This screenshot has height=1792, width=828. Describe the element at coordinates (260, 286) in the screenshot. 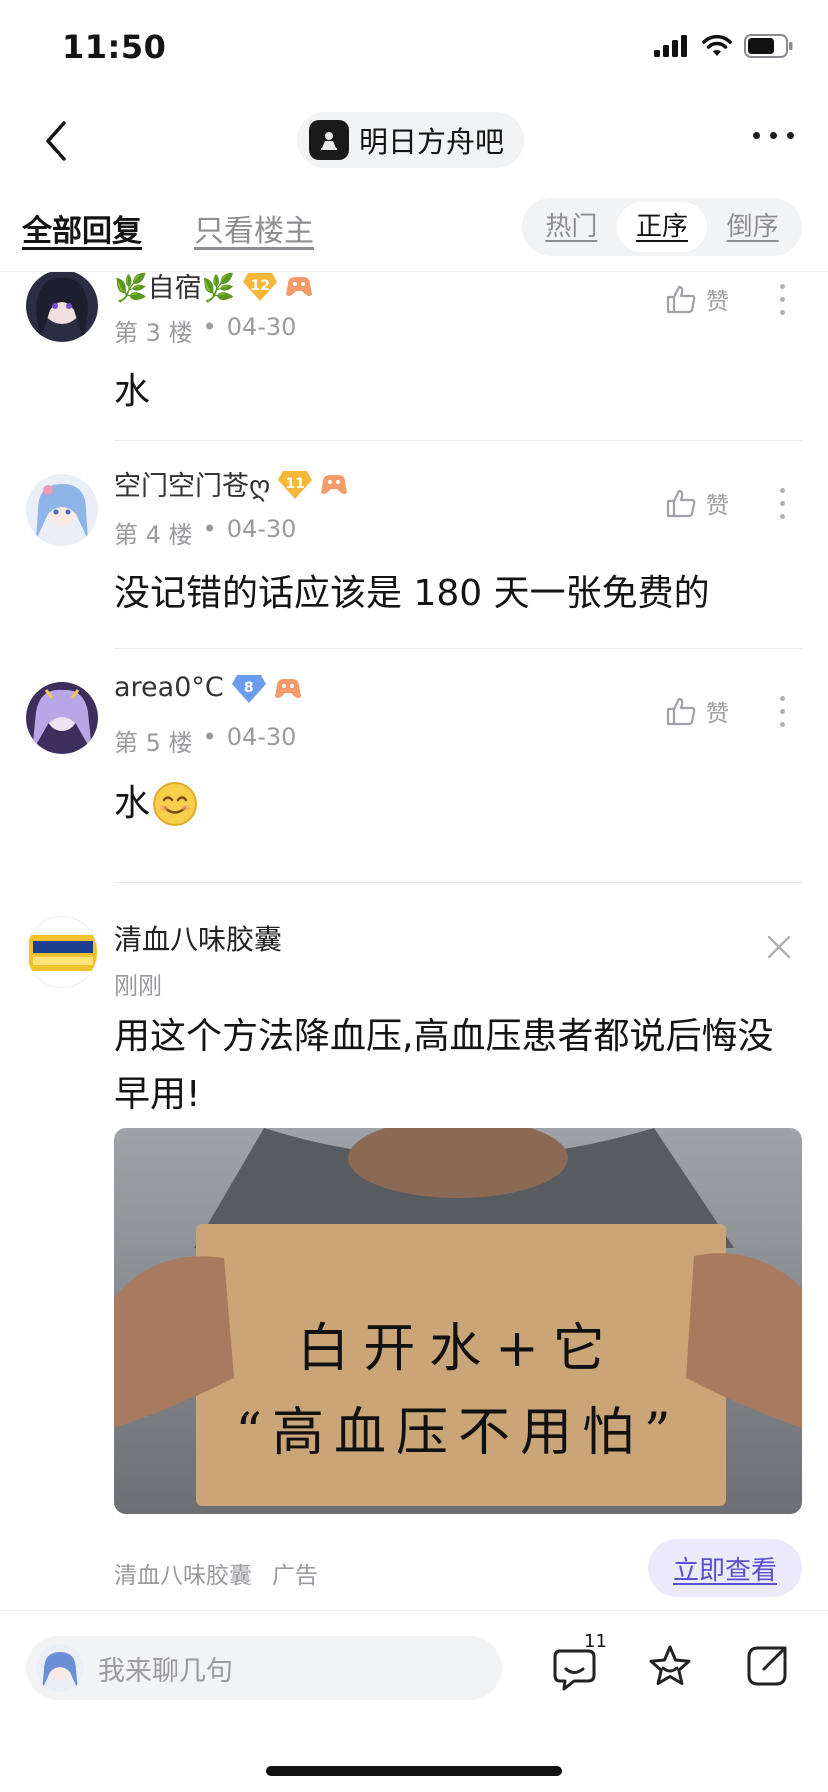

I see `level-badge: 12` at that location.